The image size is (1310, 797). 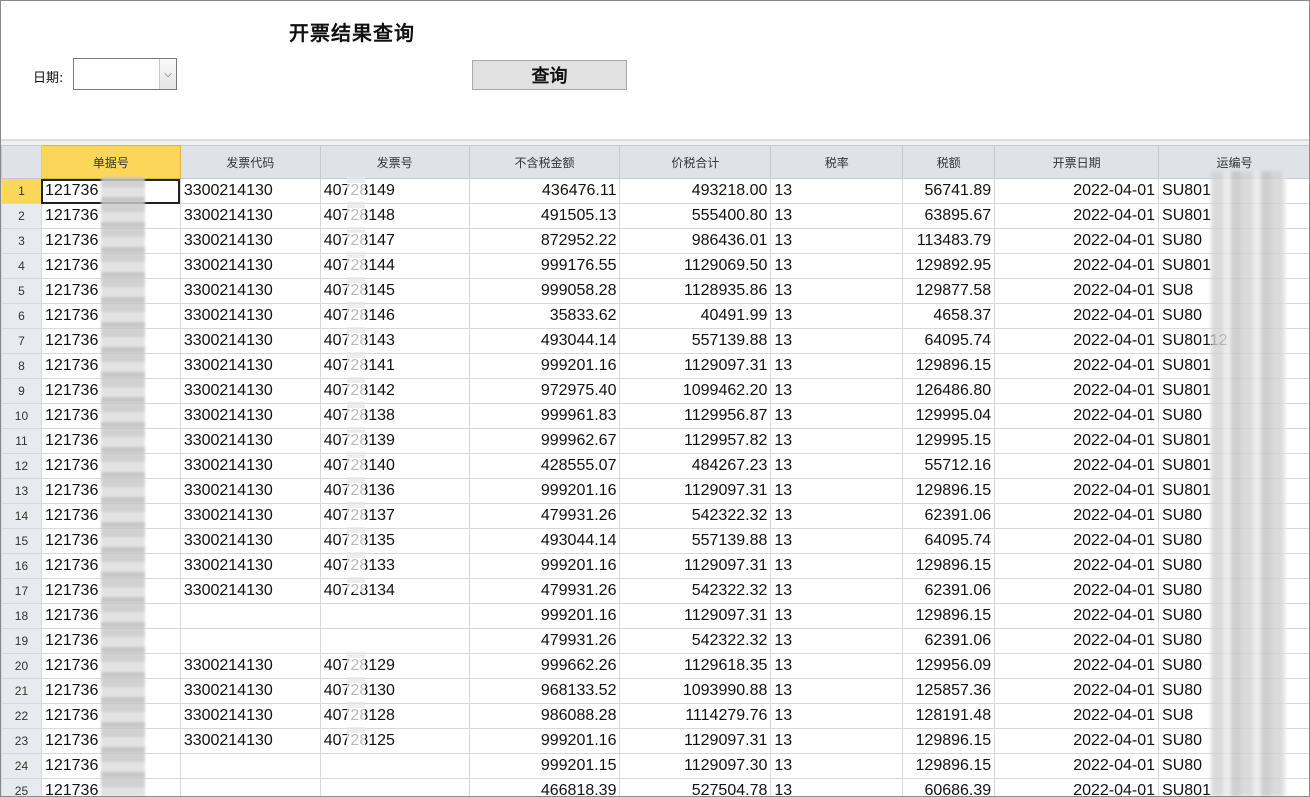 I want to click on cell-tax-amount: 56741.89, so click(x=949, y=191).